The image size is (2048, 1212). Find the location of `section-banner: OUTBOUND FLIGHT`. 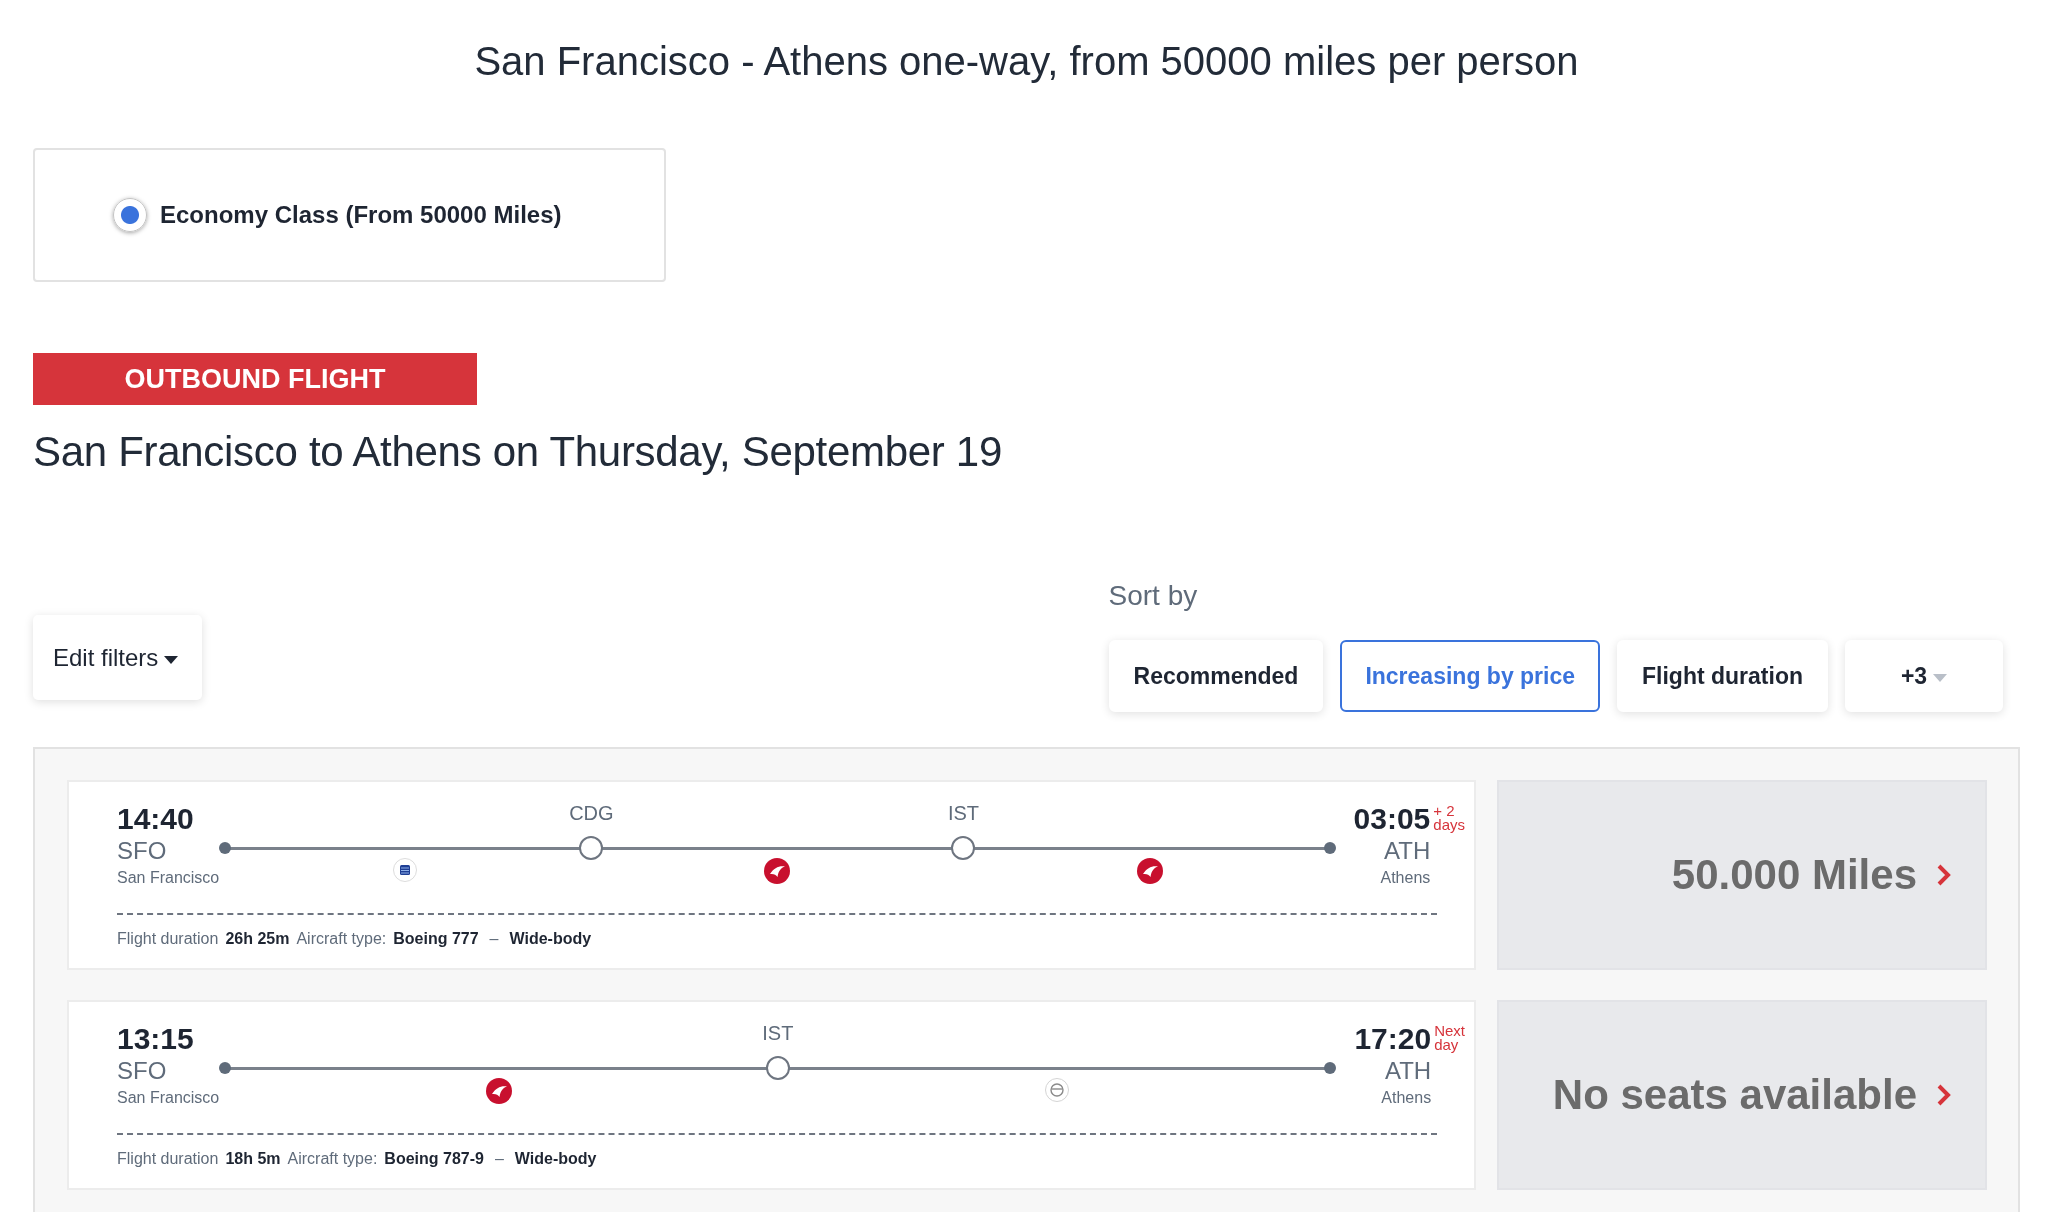

section-banner: OUTBOUND FLIGHT is located at coordinates (255, 379).